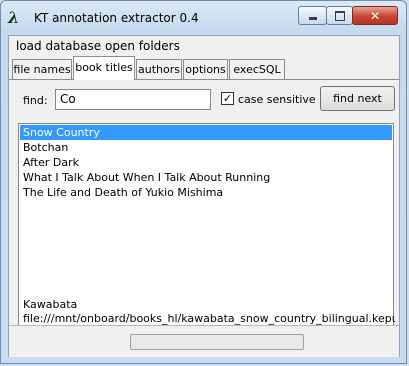 This screenshot has height=366, width=409. I want to click on minimize-icon, so click(312, 18).